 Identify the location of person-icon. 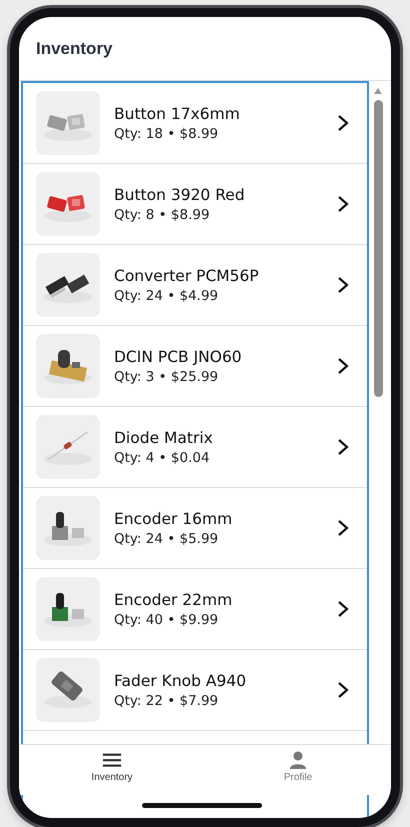
(298, 760).